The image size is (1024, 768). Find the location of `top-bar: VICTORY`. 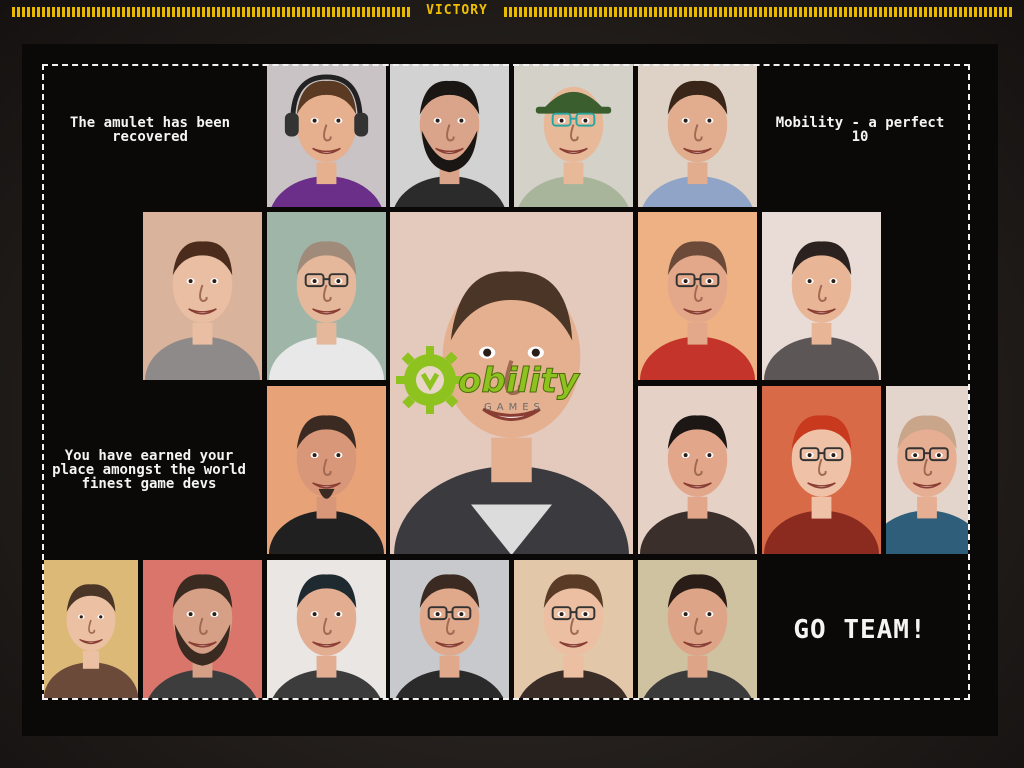

top-bar: VICTORY is located at coordinates (512, 12).